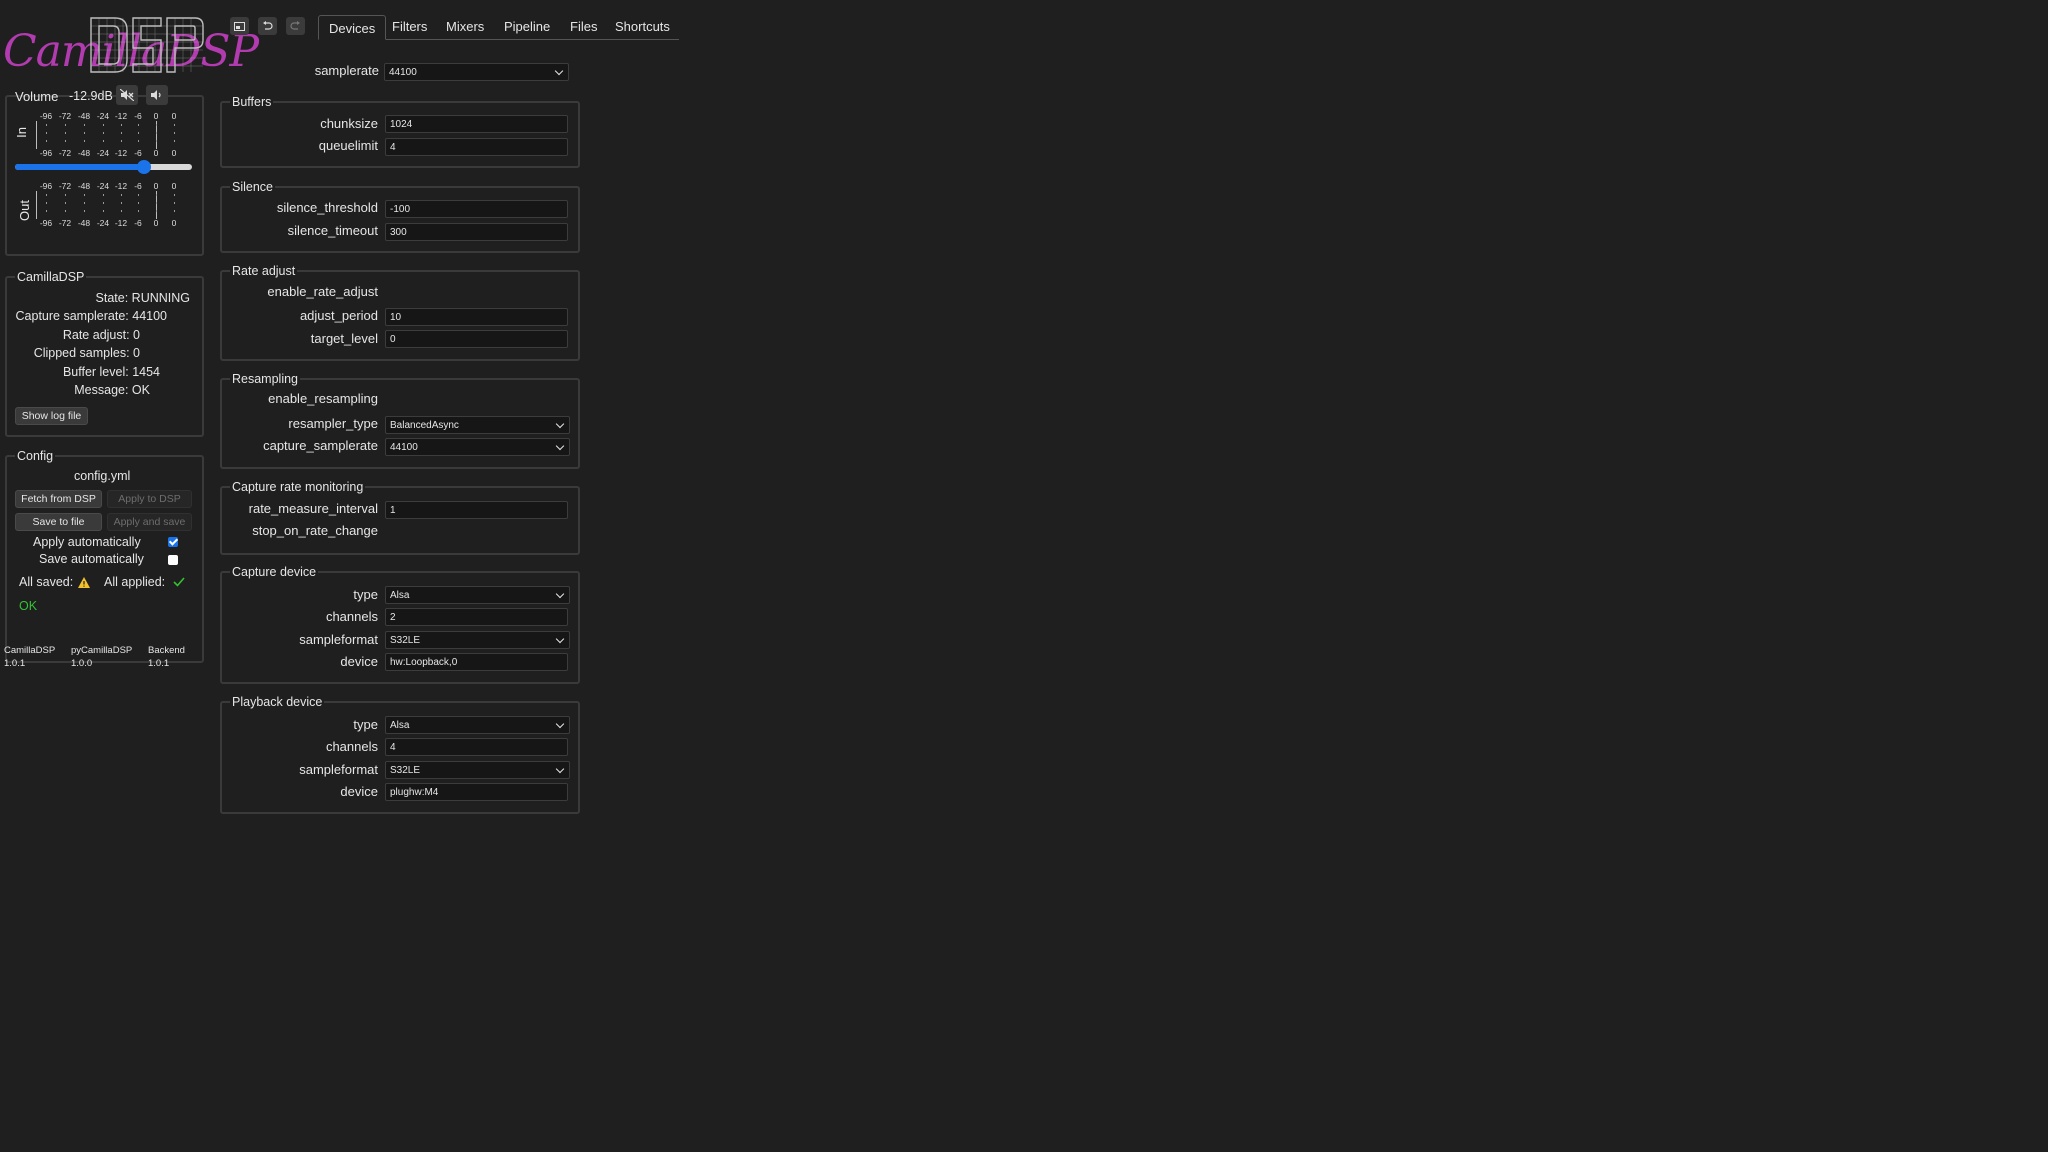  I want to click on adjust-period-input: 10, so click(476, 317).